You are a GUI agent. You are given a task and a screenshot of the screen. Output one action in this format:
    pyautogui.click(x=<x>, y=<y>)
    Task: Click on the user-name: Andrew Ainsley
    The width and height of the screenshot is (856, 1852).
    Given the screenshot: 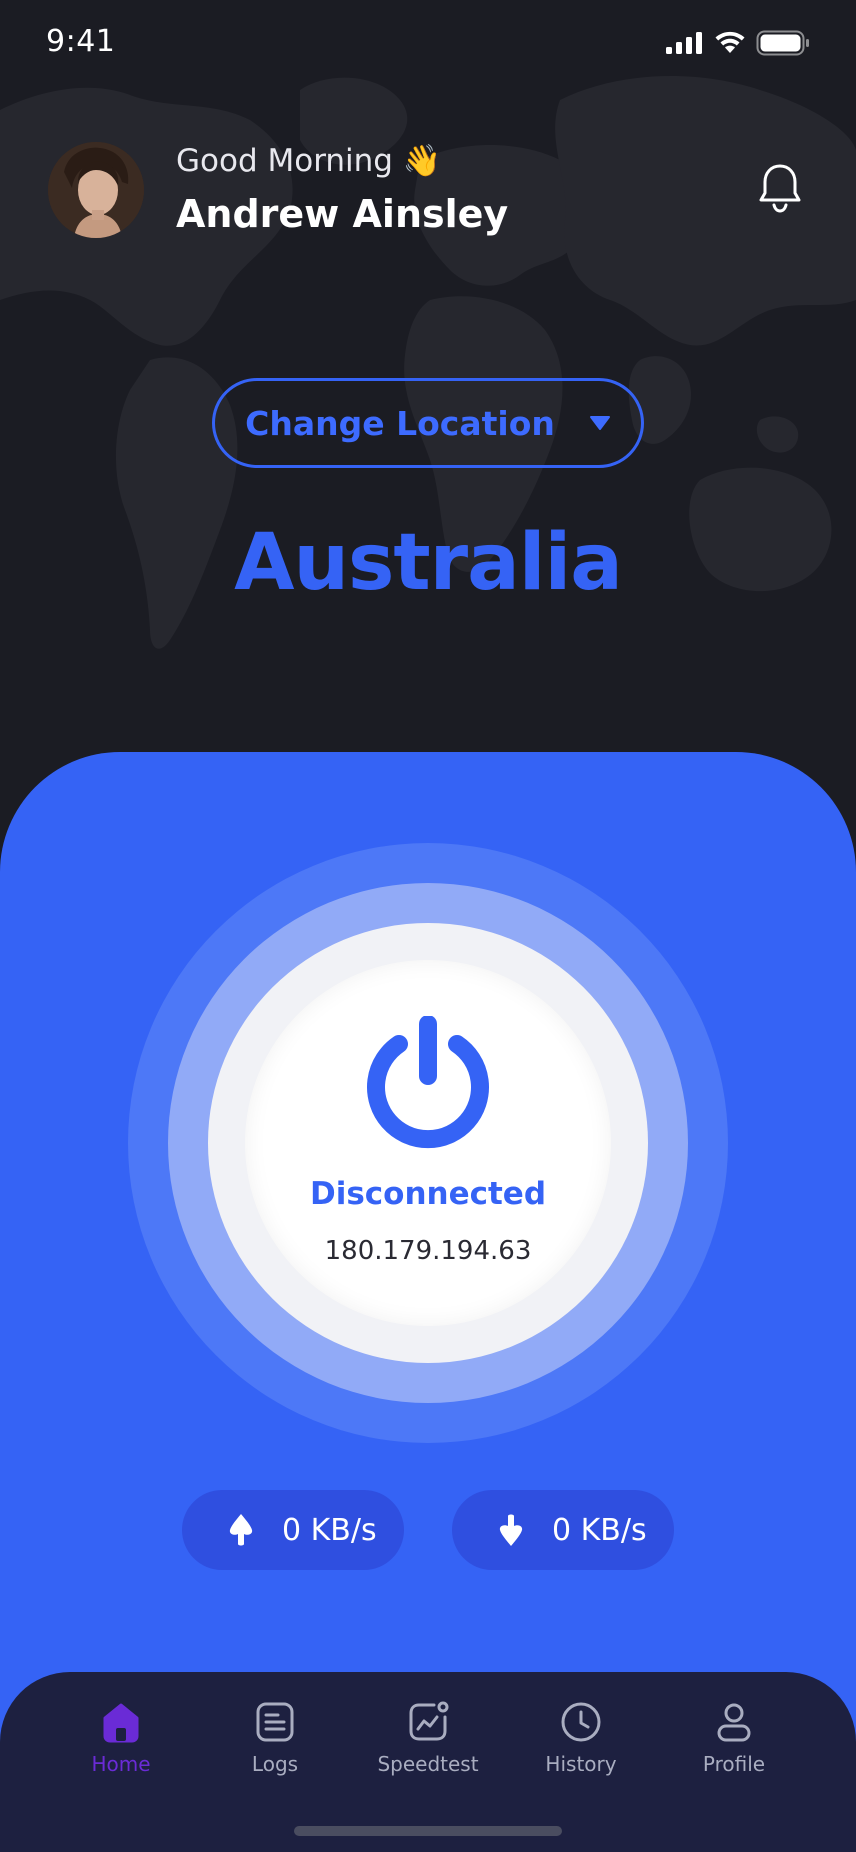 What is the action you would take?
    pyautogui.click(x=342, y=214)
    